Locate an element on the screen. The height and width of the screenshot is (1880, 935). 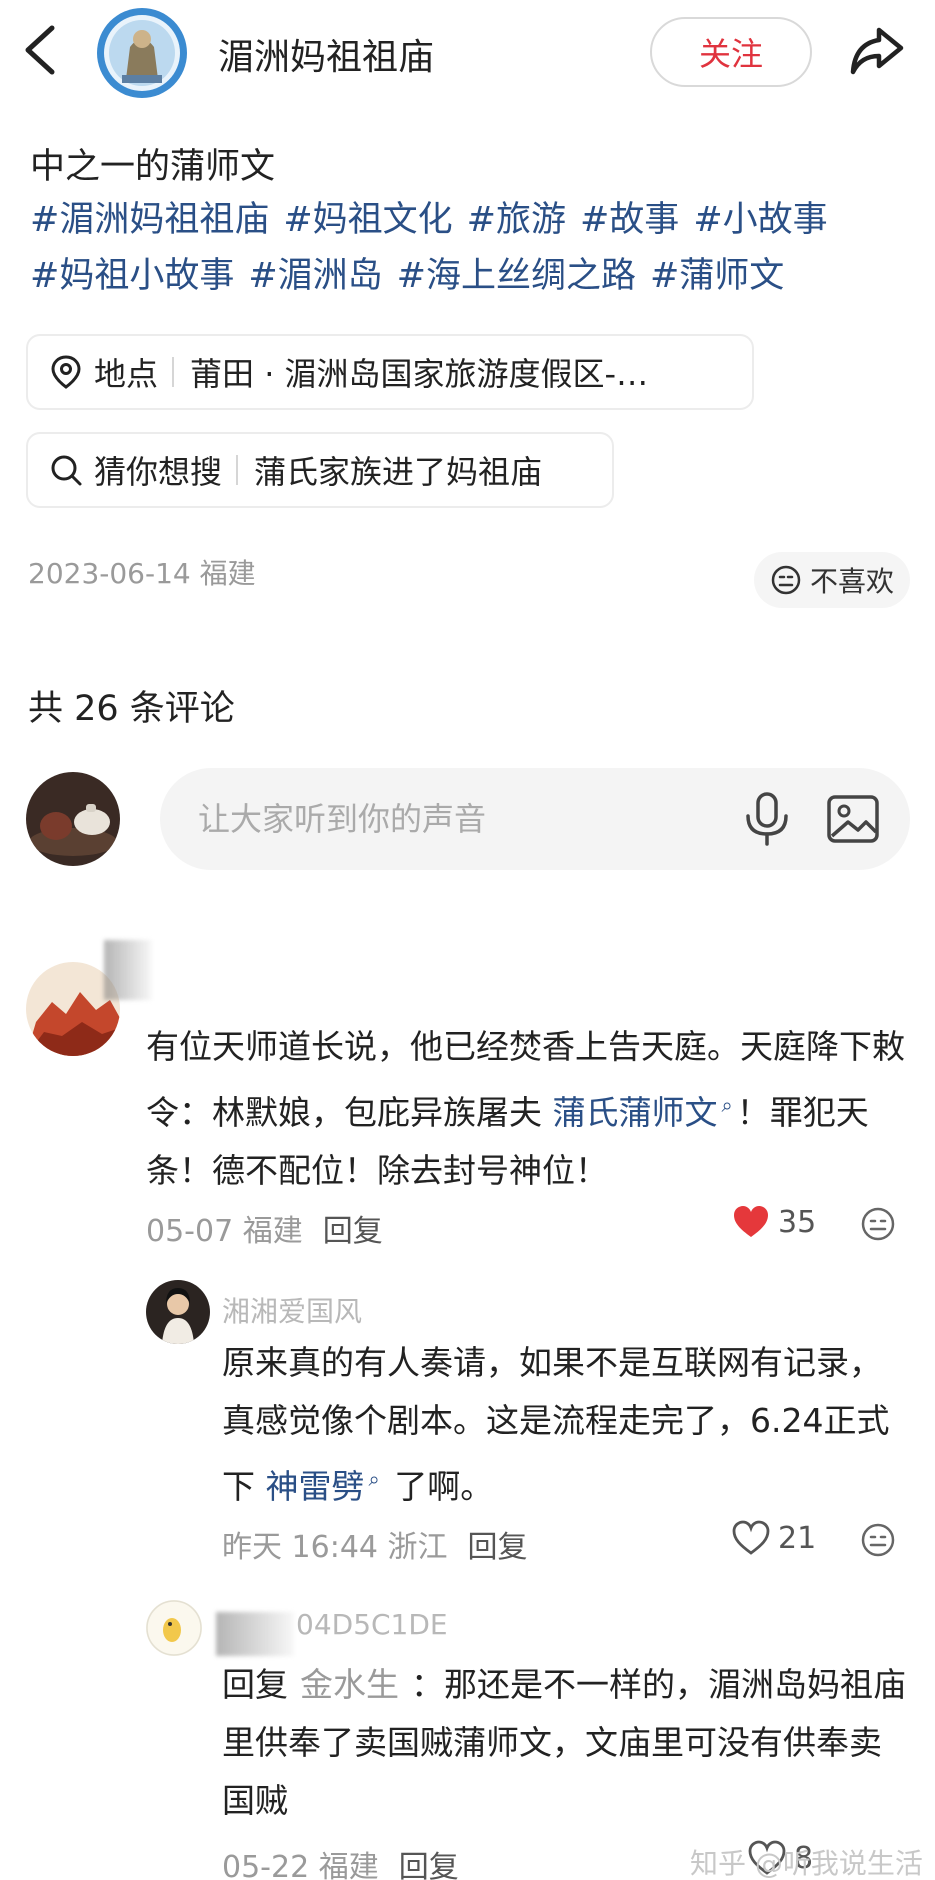
hashtag-link: #湄洲妈祖祖庙 is located at coordinates (149, 220).